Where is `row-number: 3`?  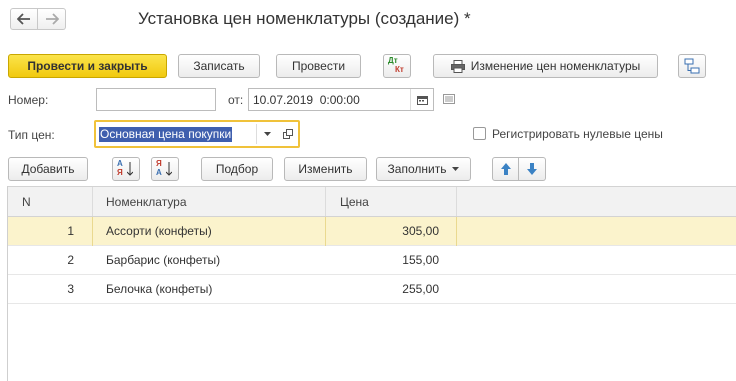
row-number: 3 is located at coordinates (70, 289).